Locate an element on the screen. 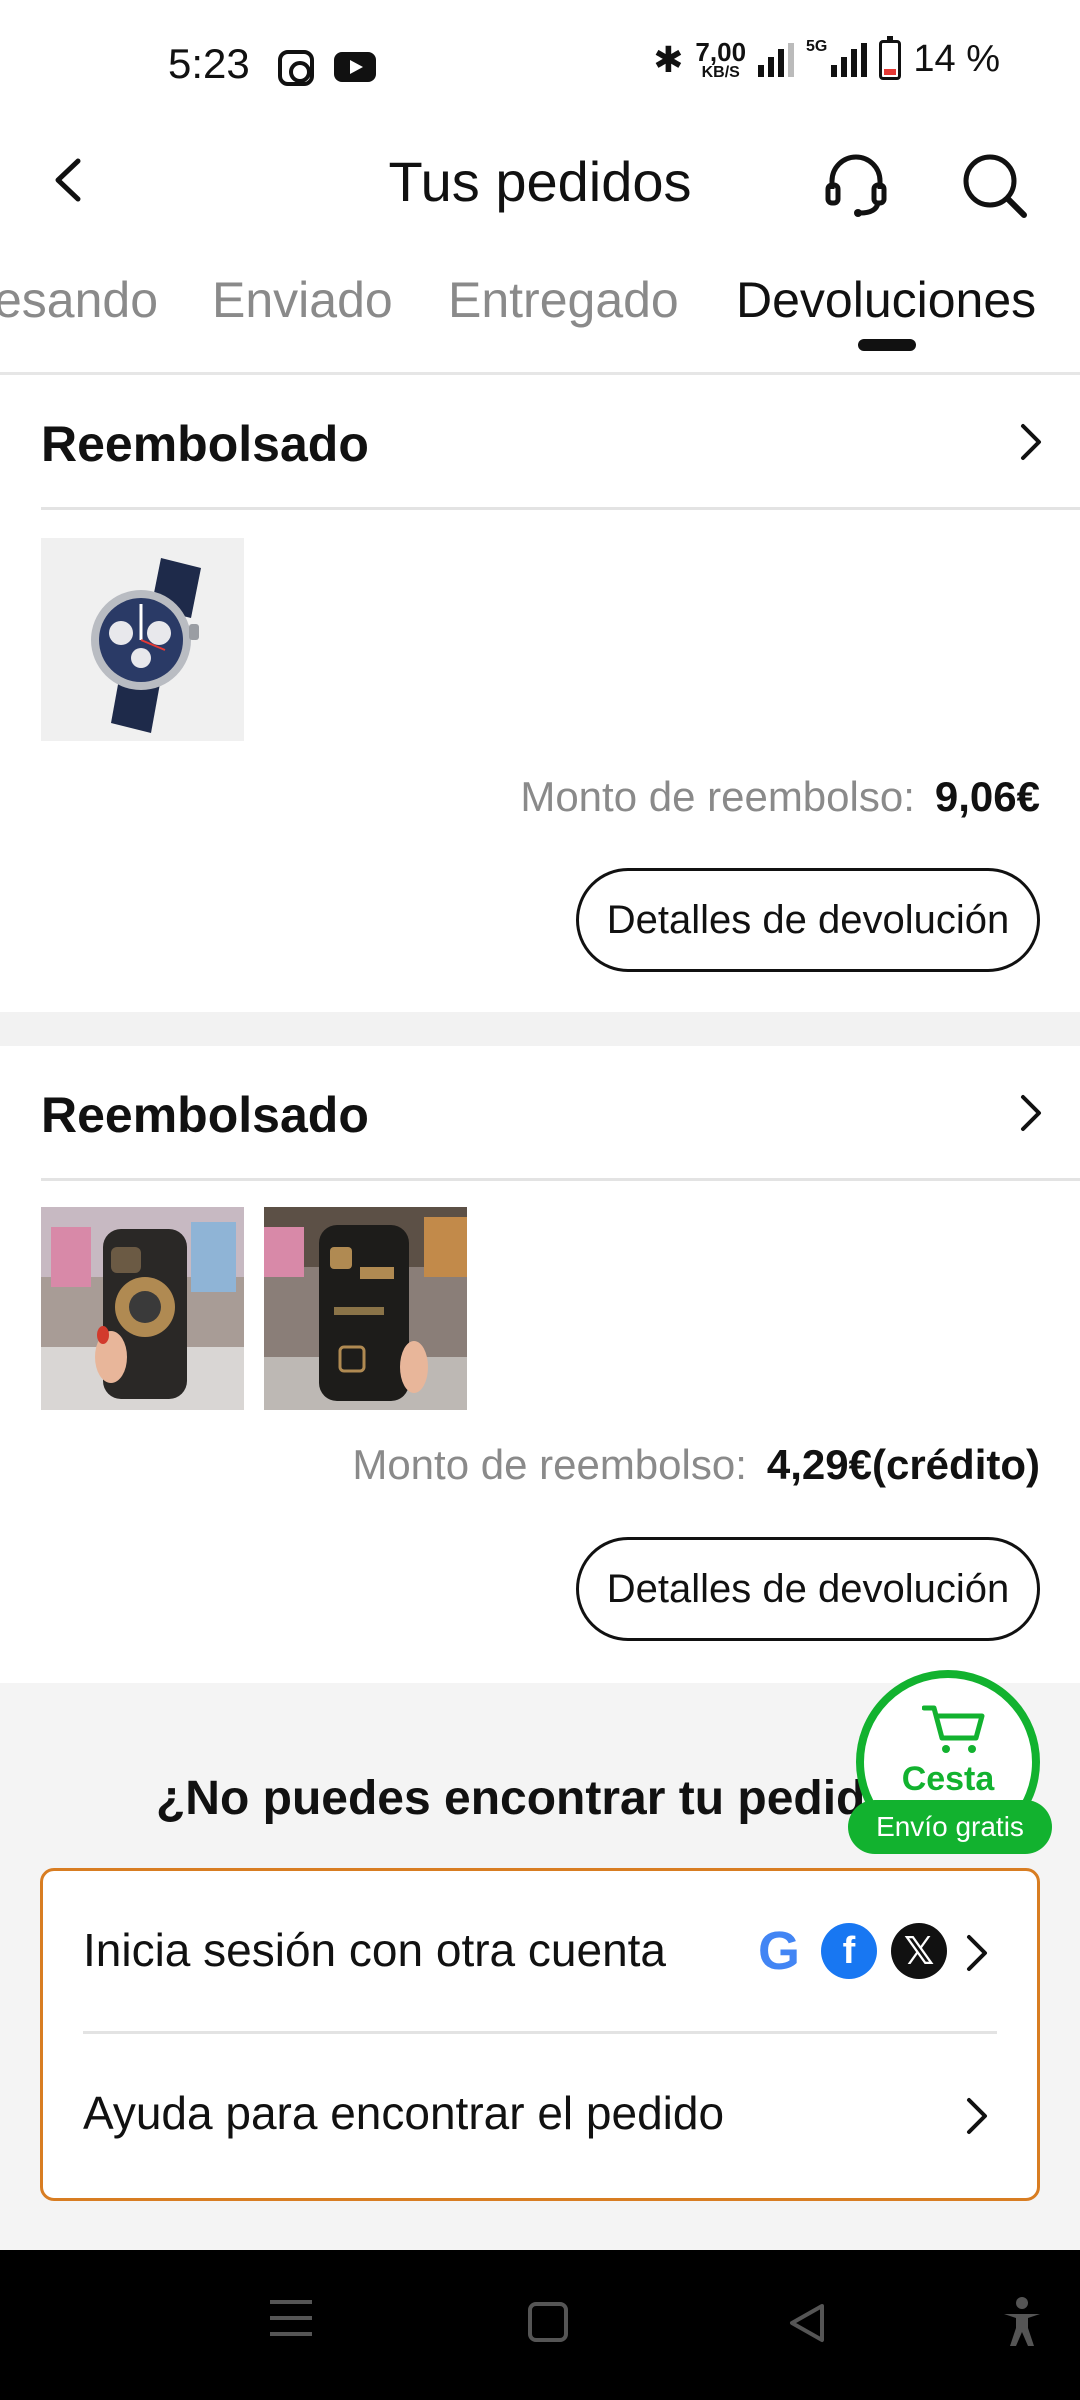 This screenshot has height=2400, width=1080. wifi-signal-icon is located at coordinates (776, 59).